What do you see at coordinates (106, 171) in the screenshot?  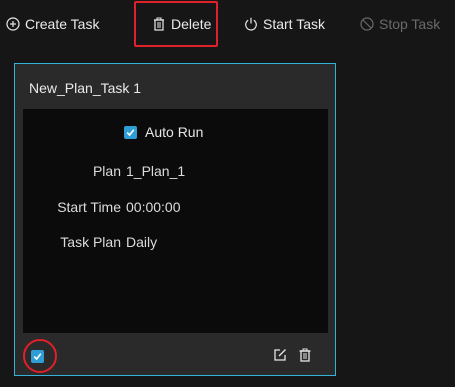 I see `field-label: Plan` at bounding box center [106, 171].